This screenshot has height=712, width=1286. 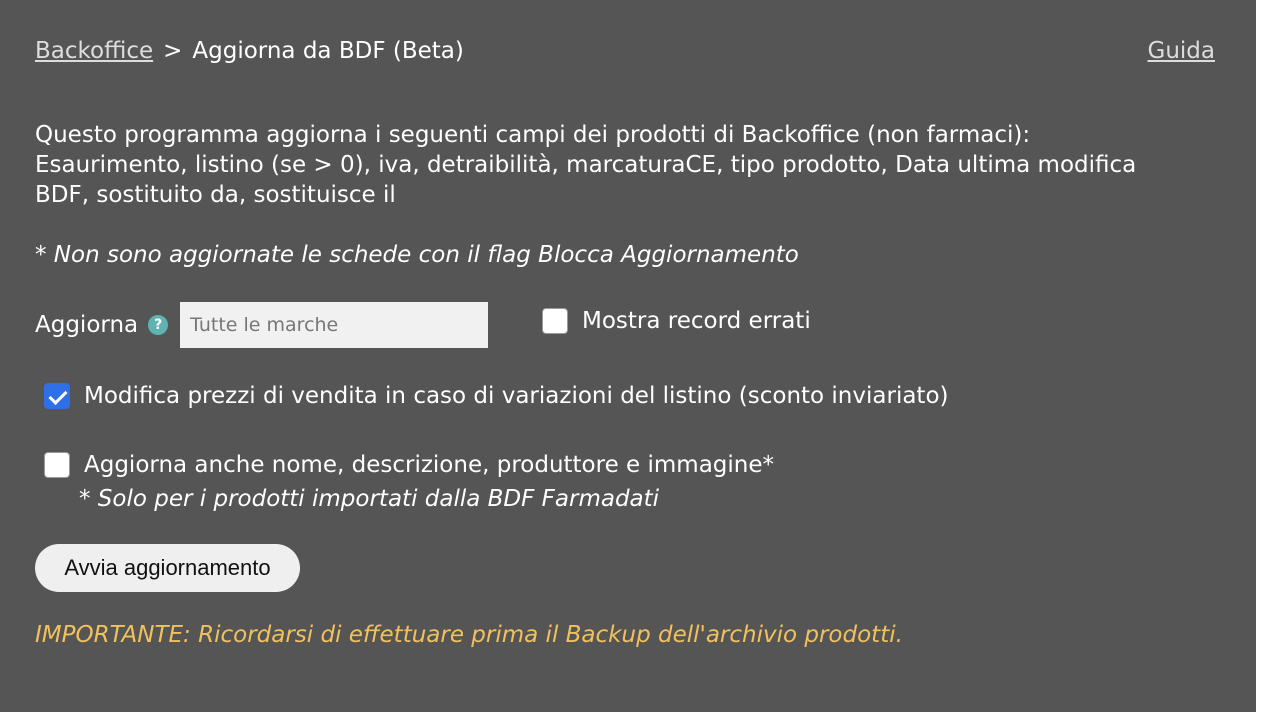 What do you see at coordinates (158, 325) in the screenshot?
I see `help-question-icon: ?` at bounding box center [158, 325].